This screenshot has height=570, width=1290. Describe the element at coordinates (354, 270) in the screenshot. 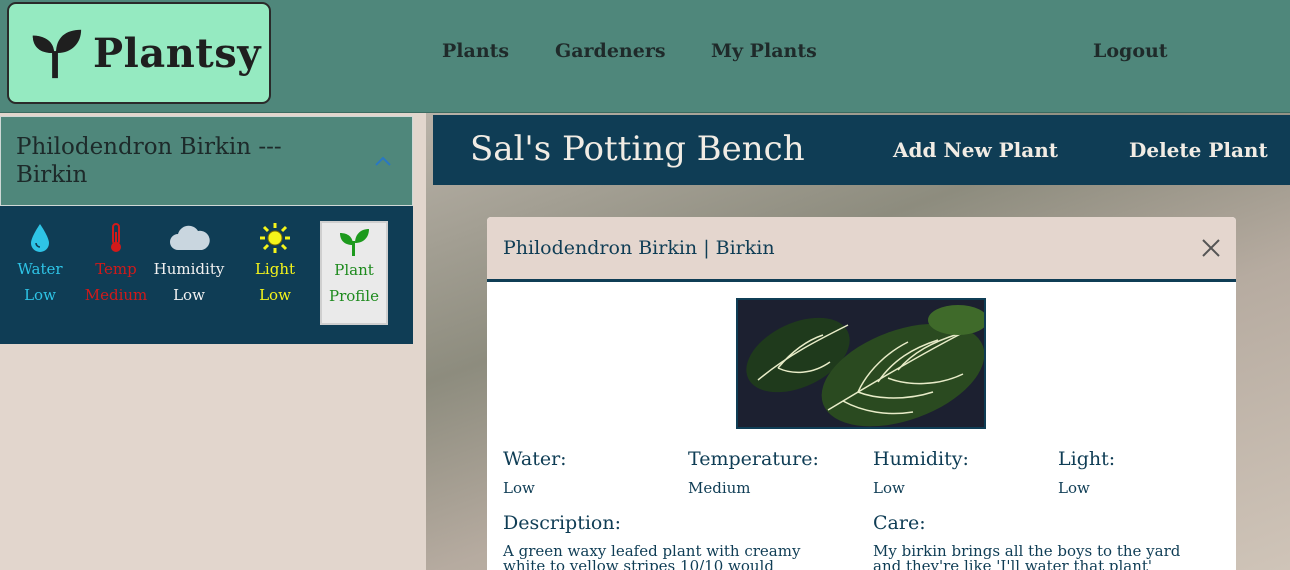

I see `plant-profile-line1: Plant` at that location.